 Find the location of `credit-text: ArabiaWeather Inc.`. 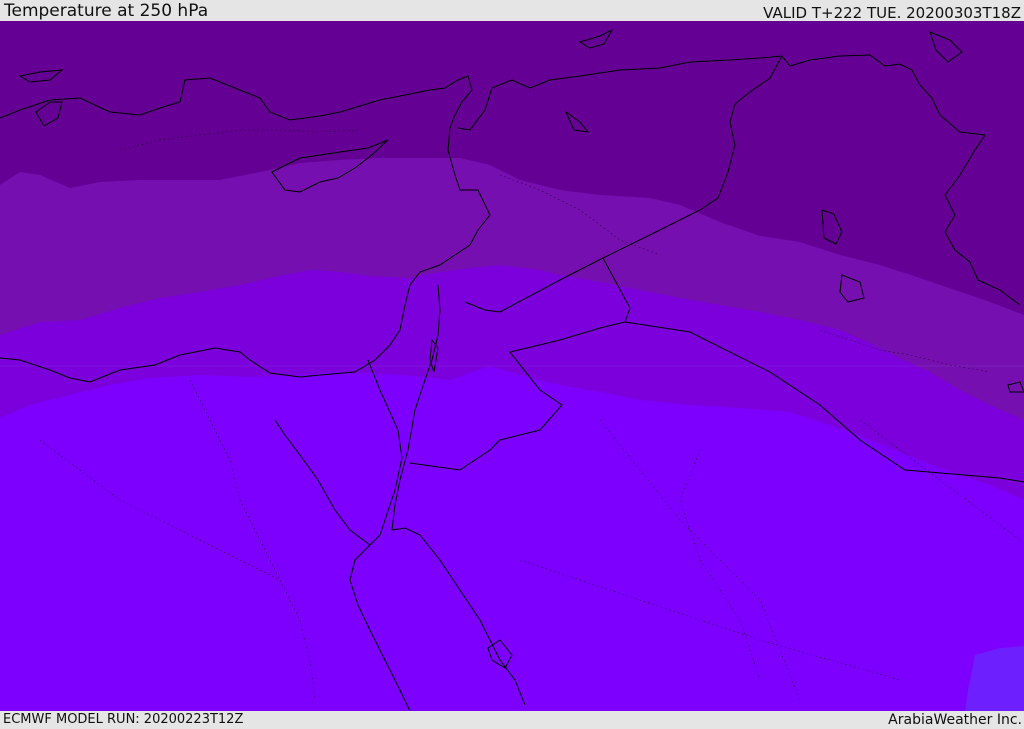

credit-text: ArabiaWeather Inc. is located at coordinates (955, 720).